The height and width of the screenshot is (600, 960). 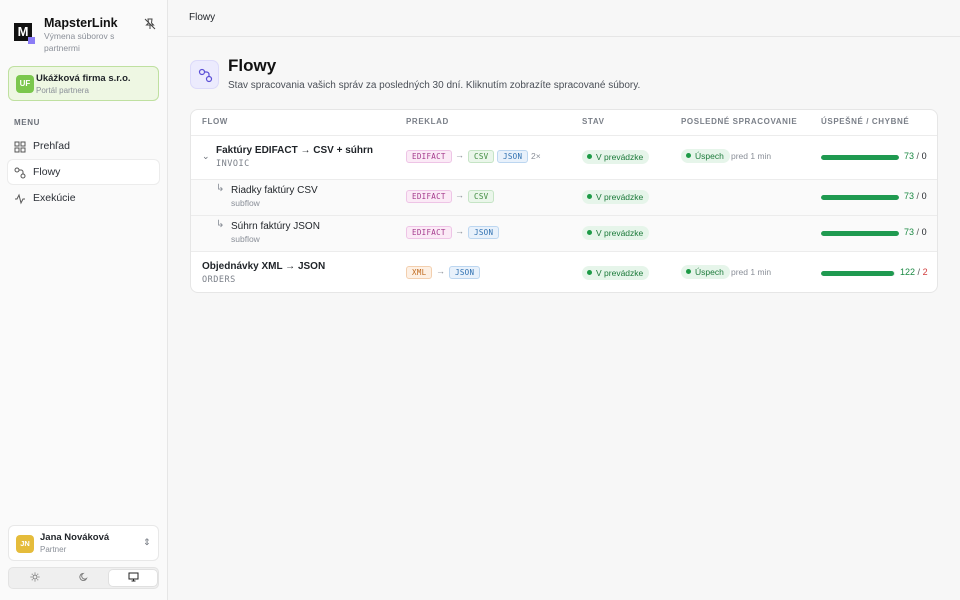 I want to click on sidebar-item-label: Prehľad, so click(x=51, y=146).